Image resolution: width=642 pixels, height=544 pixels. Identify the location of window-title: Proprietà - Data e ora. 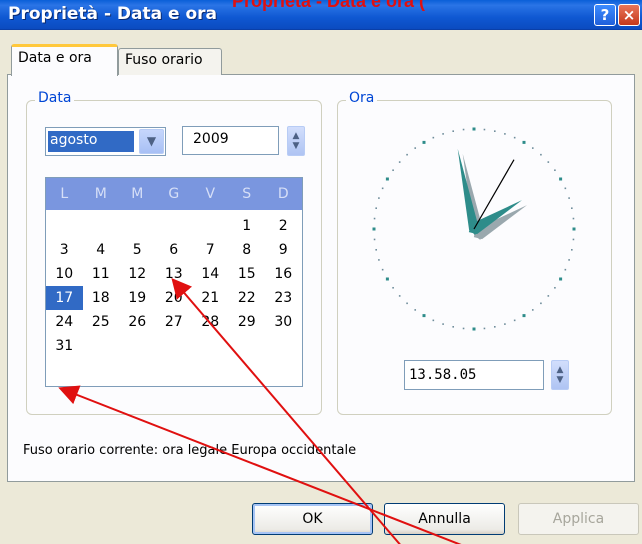
(113, 14).